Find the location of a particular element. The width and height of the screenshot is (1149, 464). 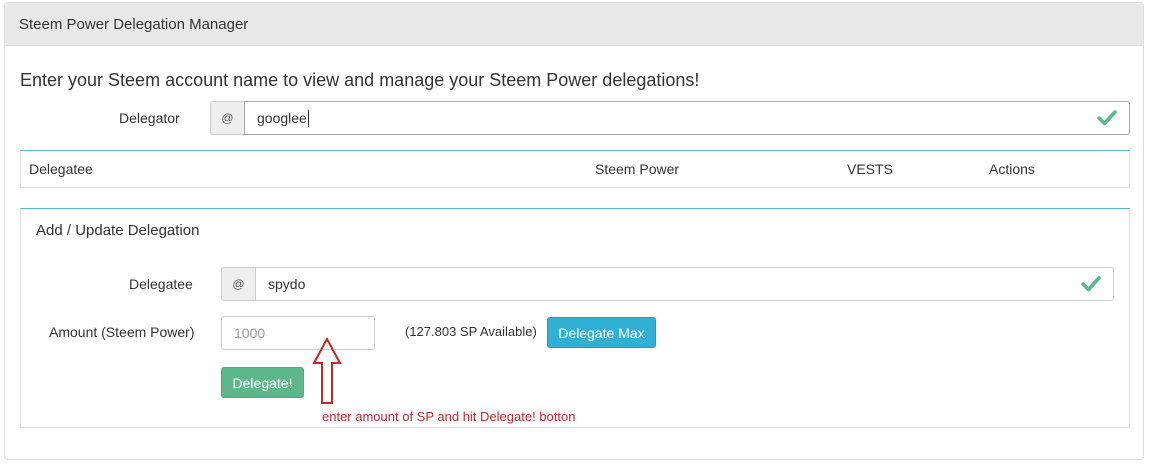

delegatee-input: spydo is located at coordinates (684, 284).